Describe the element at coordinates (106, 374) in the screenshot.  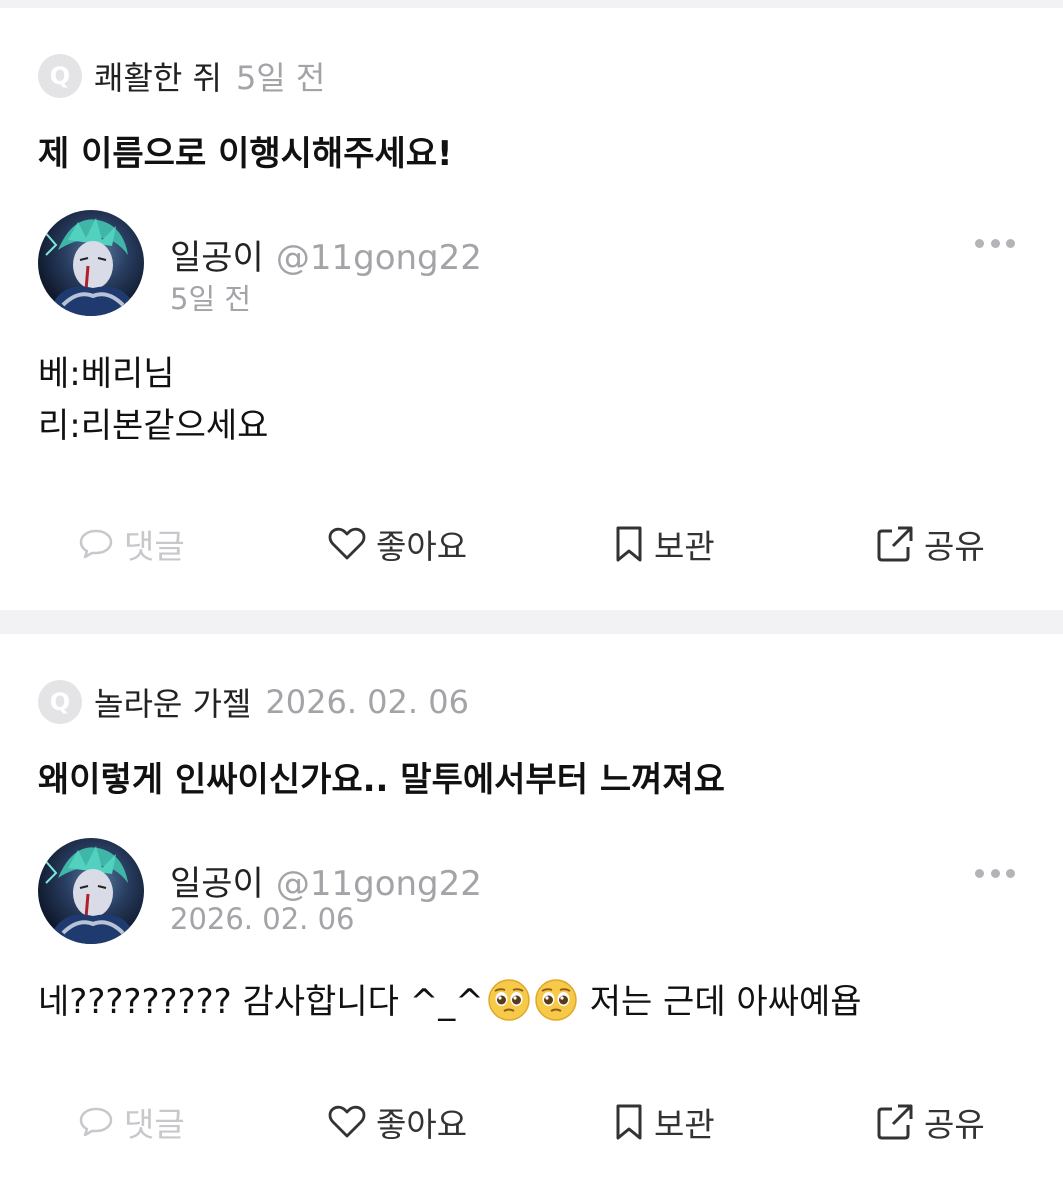
I see `answer-text-line: 베:베리님` at that location.